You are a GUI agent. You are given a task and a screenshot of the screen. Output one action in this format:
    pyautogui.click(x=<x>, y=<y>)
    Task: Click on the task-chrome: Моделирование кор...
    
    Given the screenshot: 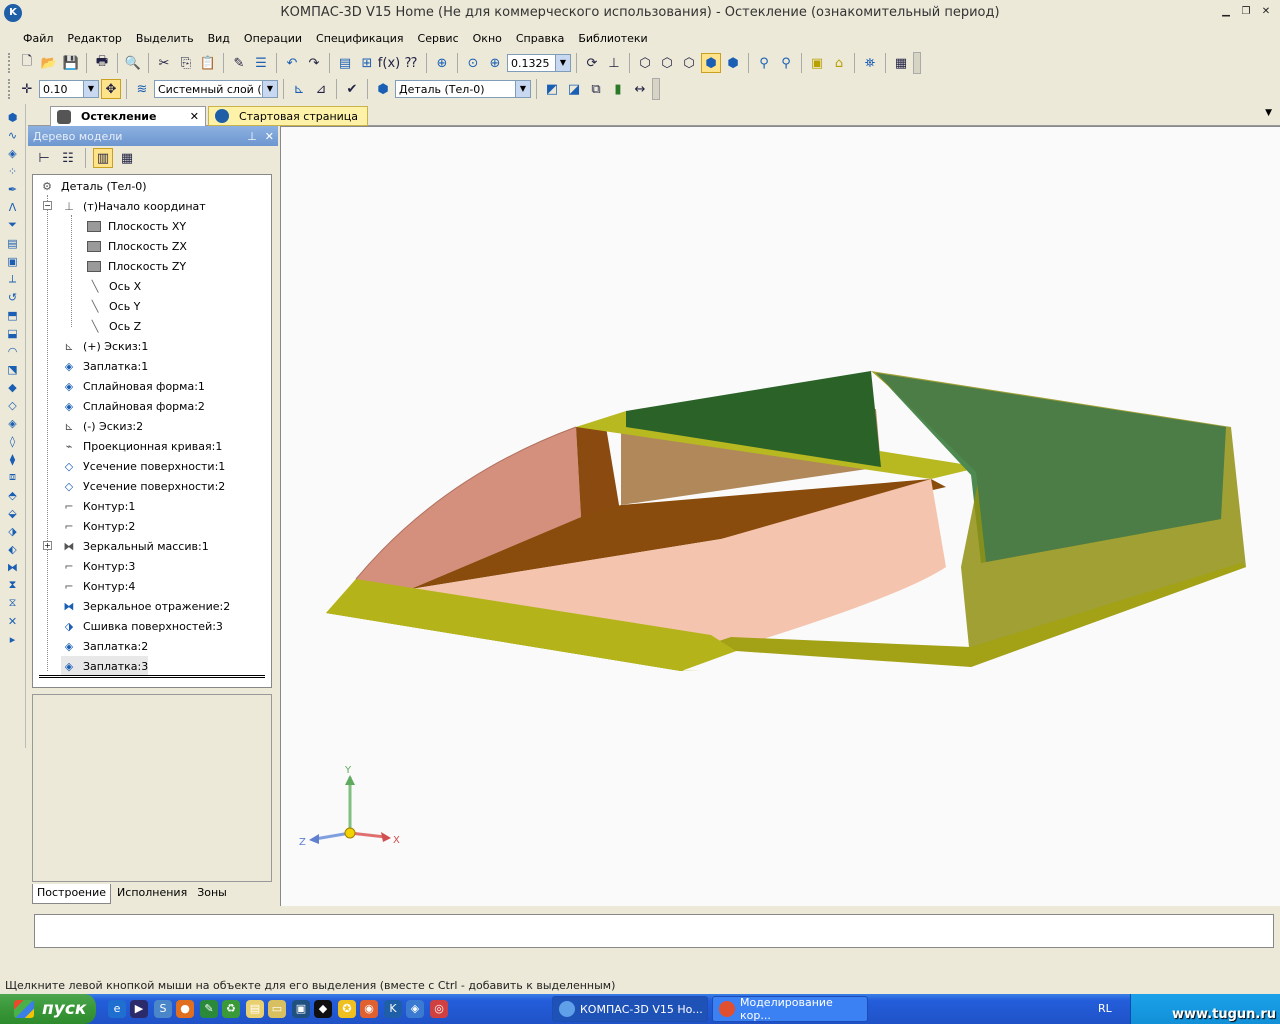 What is the action you would take?
    pyautogui.click(x=790, y=1009)
    